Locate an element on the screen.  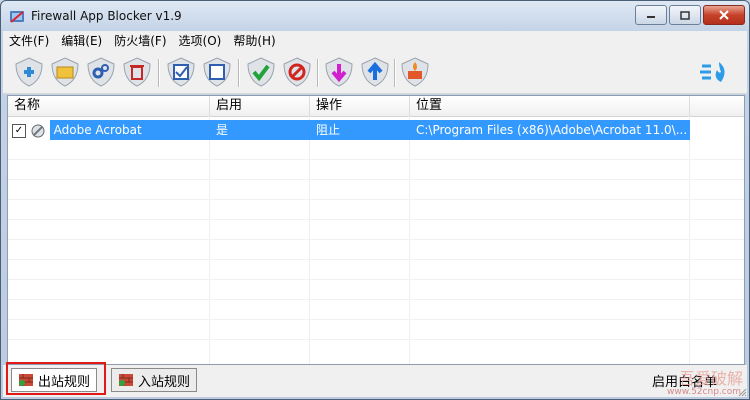
delete-icon is located at coordinates (137, 72).